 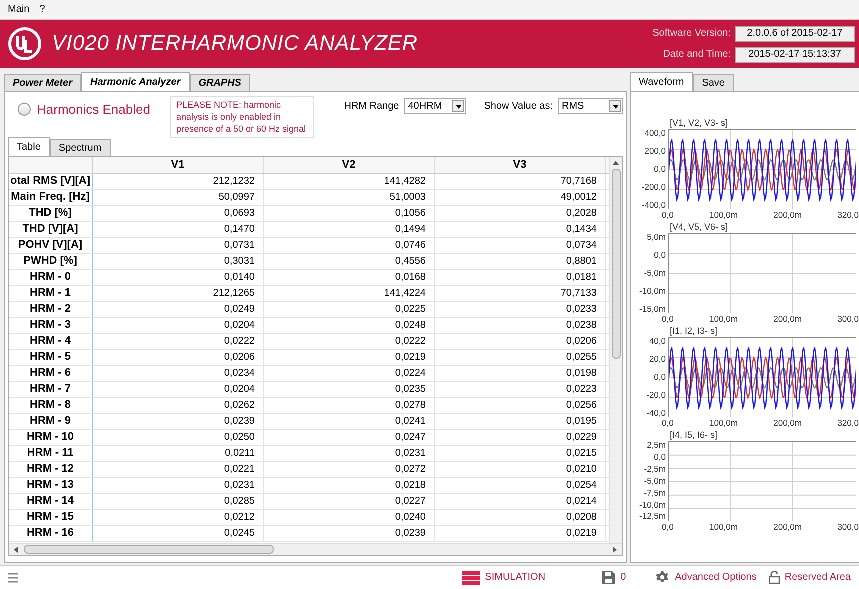 What do you see at coordinates (178, 389) in the screenshot?
I see `table-cell: 0,0204` at bounding box center [178, 389].